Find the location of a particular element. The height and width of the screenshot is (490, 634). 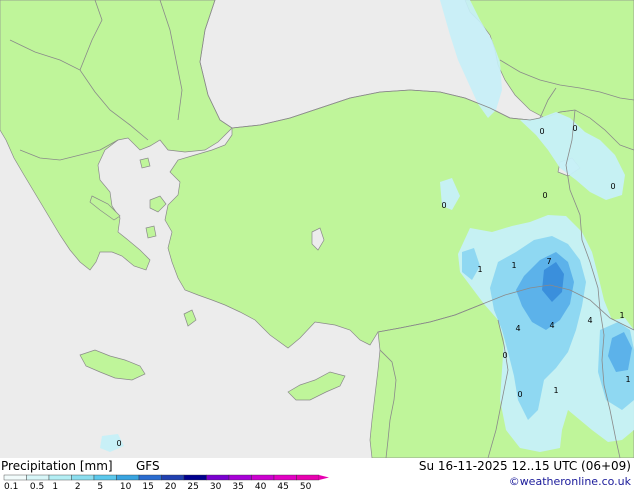

scale-label: 5 is located at coordinates (100, 486).